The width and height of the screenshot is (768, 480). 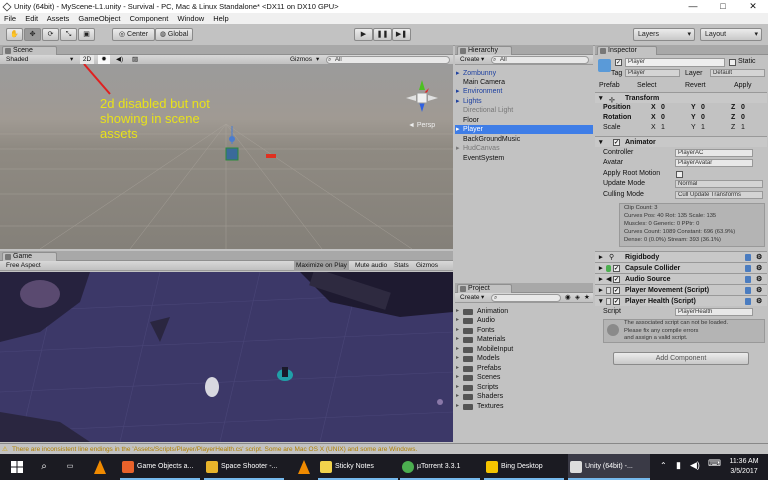 I want to click on hierarchy-create-dropdown: Create, so click(x=470, y=60).